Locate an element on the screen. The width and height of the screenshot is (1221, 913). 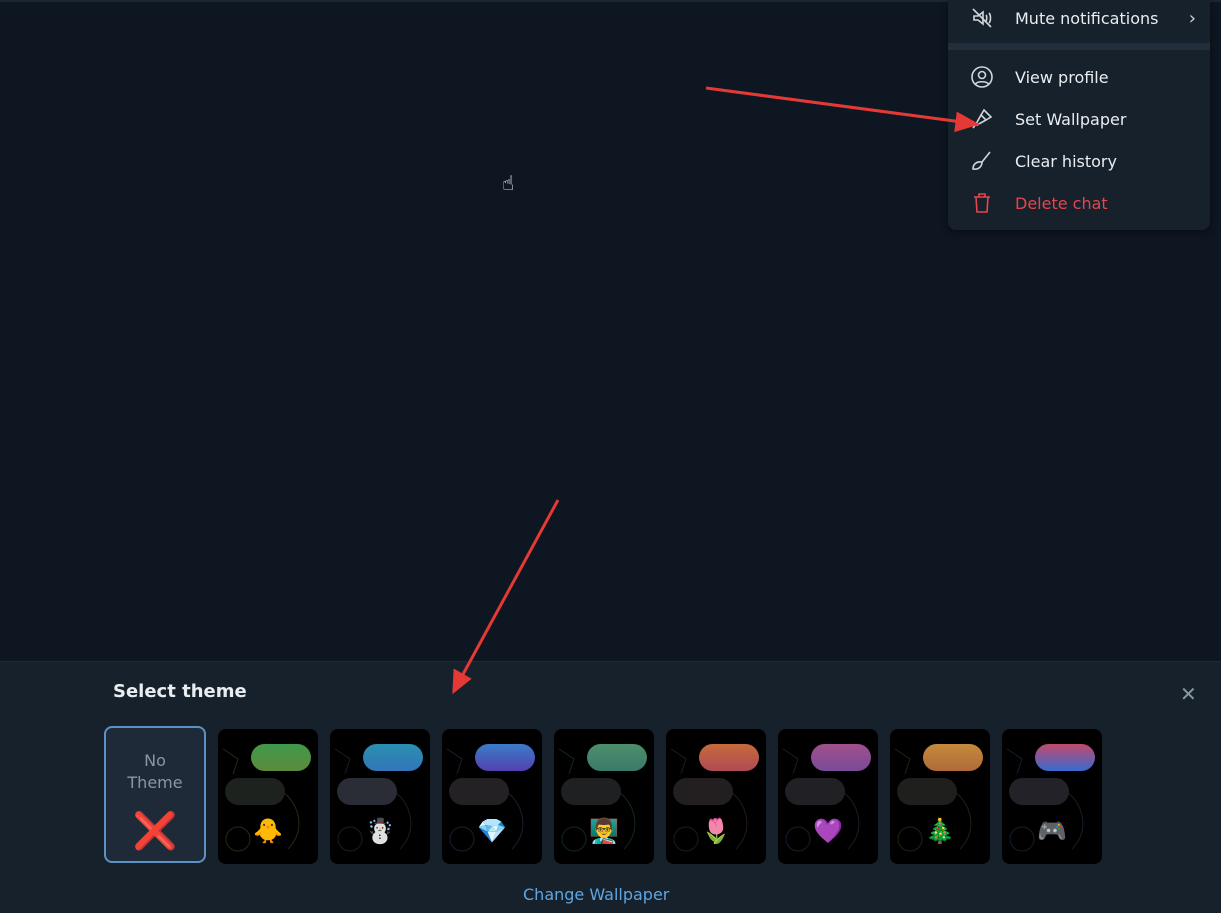
theme-card: 🎄 is located at coordinates (940, 796).